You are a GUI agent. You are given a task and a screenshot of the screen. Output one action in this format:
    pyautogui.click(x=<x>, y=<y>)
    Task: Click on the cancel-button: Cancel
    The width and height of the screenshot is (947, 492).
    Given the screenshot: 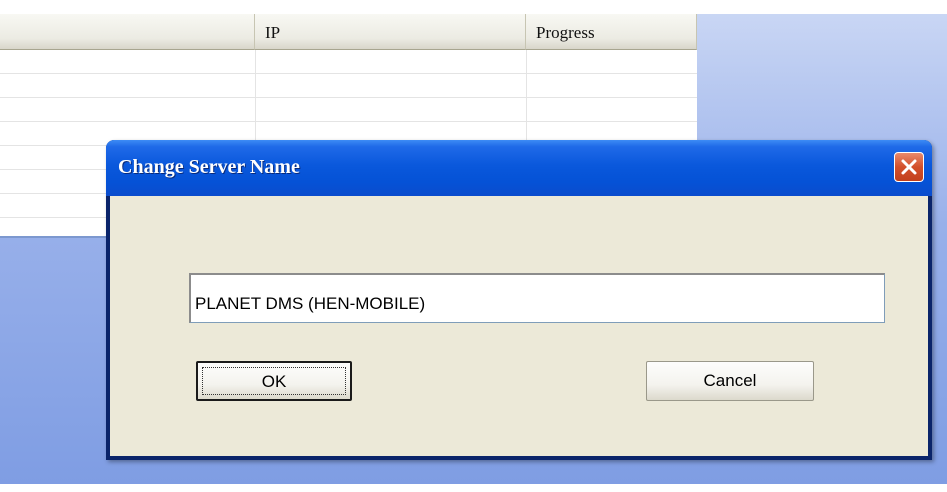 What is the action you would take?
    pyautogui.click(x=730, y=381)
    